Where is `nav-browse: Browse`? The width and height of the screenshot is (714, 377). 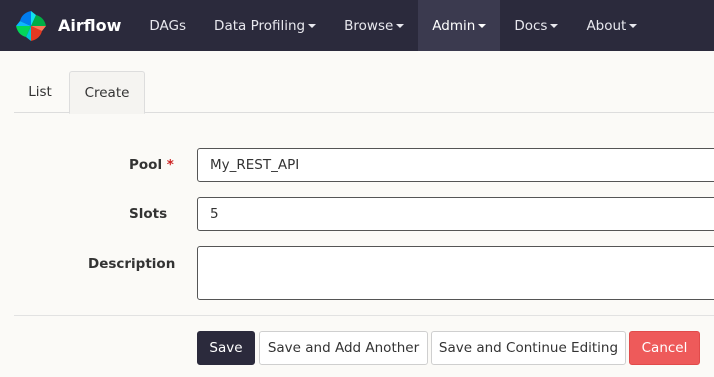 nav-browse: Browse is located at coordinates (374, 25).